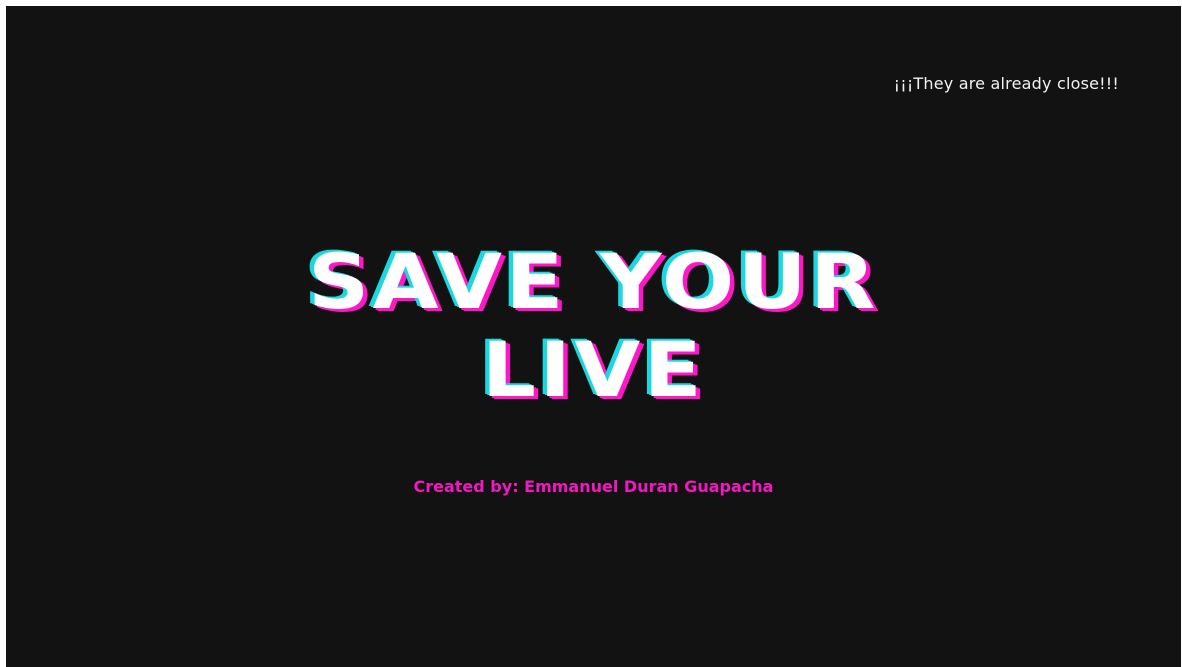 The height and width of the screenshot is (667, 1182). Describe the element at coordinates (593, 281) in the screenshot. I see `game-title-line-1: SAVE YOUR` at that location.